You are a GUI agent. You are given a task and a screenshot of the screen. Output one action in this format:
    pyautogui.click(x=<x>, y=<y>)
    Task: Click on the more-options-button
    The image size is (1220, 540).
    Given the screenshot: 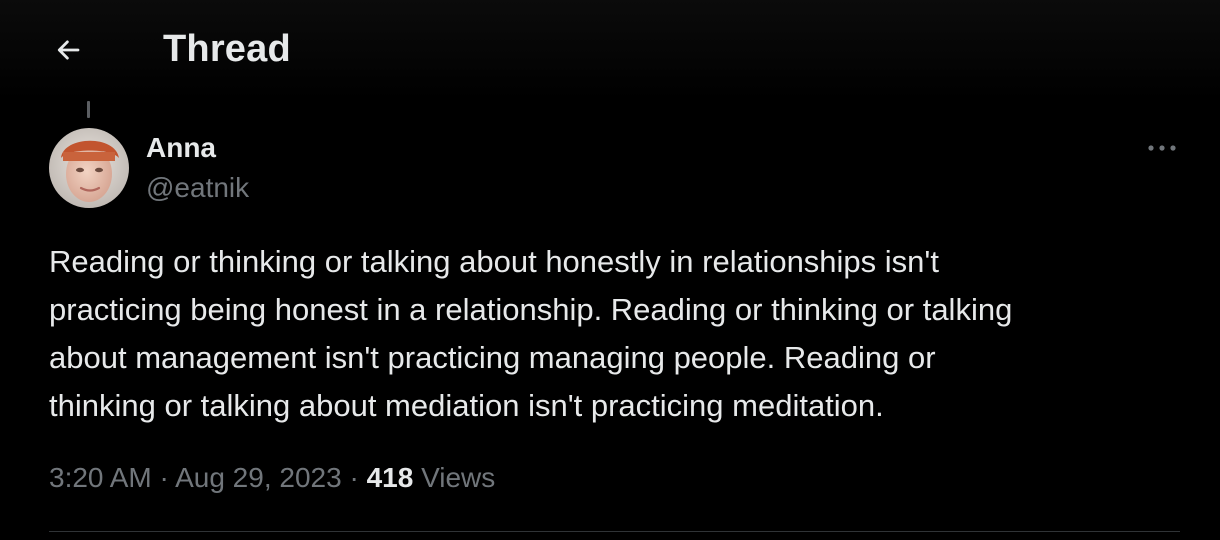 What is the action you would take?
    pyautogui.click(x=1162, y=148)
    